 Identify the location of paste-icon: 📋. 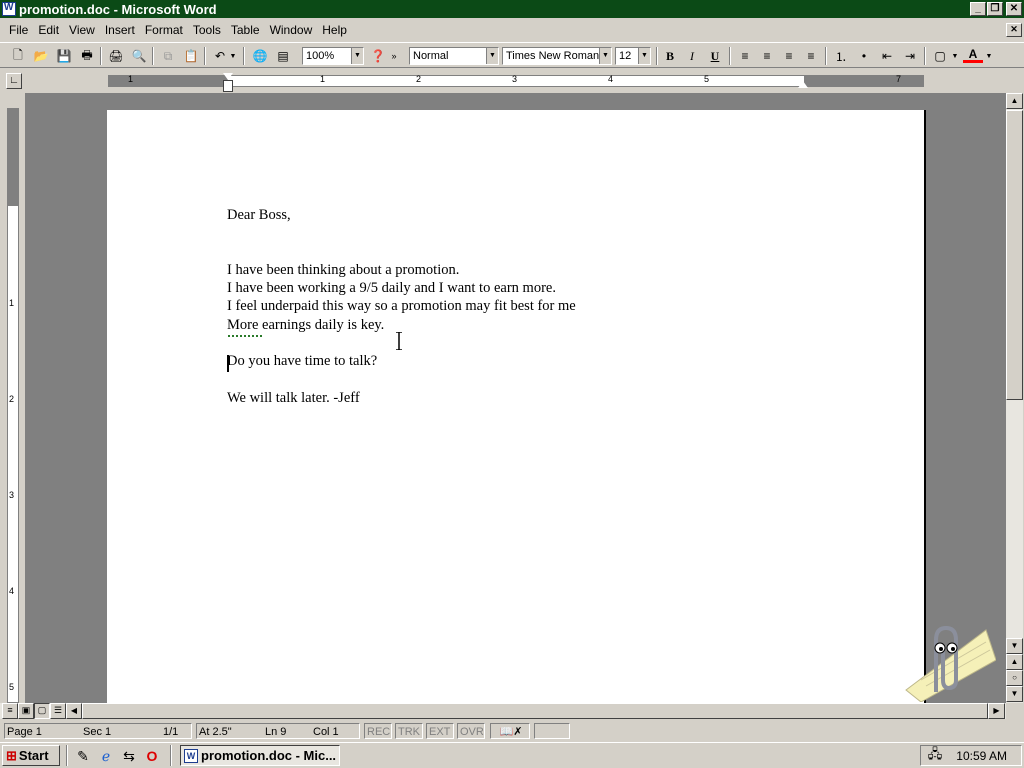
(191, 56).